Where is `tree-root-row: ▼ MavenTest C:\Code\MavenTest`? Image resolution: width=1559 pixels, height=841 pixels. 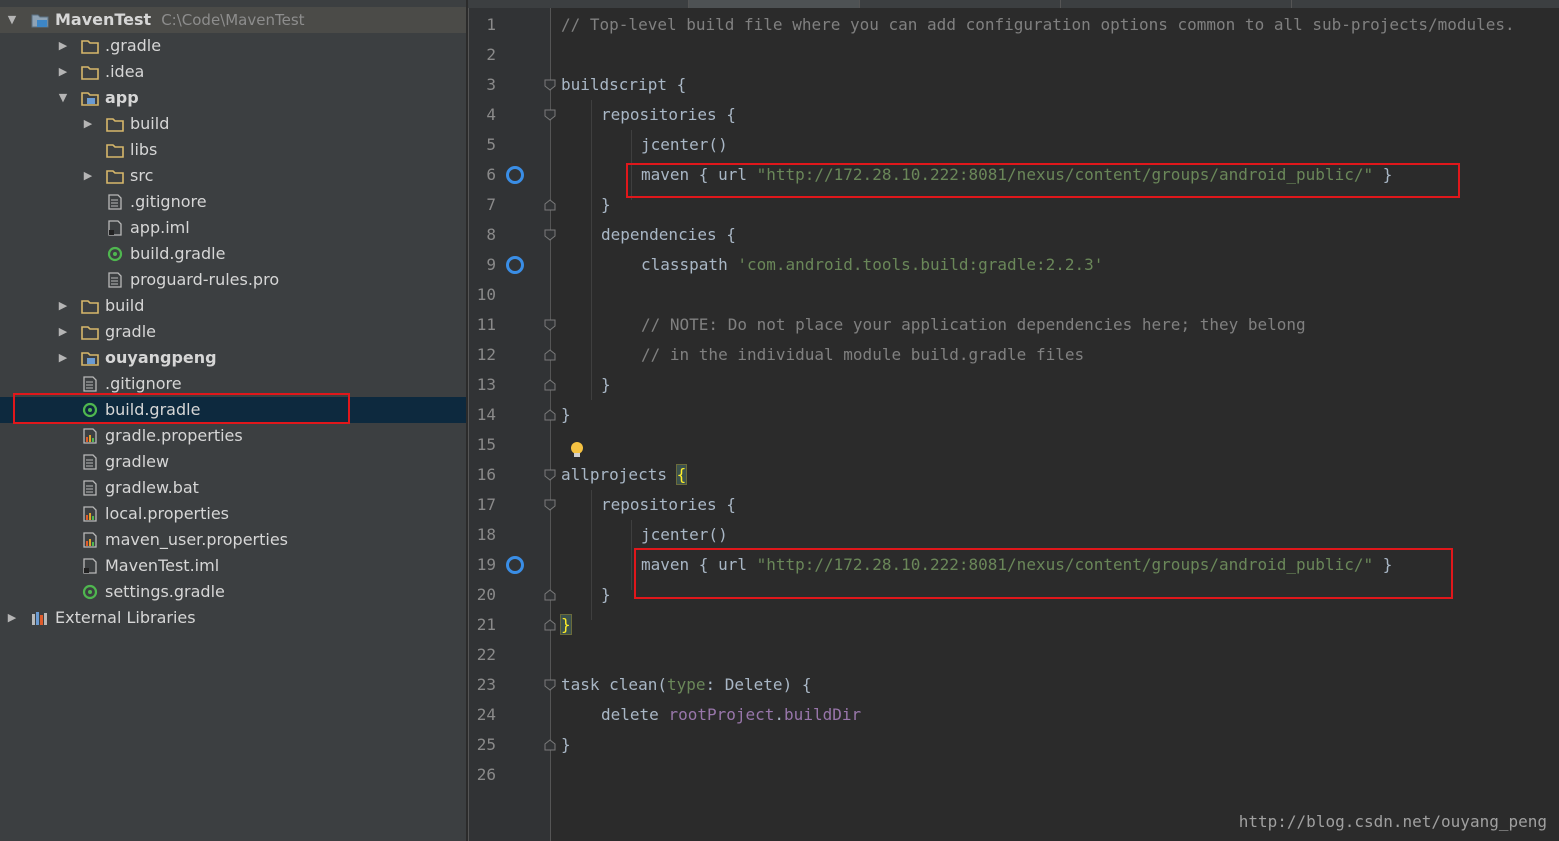
tree-root-row: ▼ MavenTest C:\Code\MavenTest is located at coordinates (233, 20).